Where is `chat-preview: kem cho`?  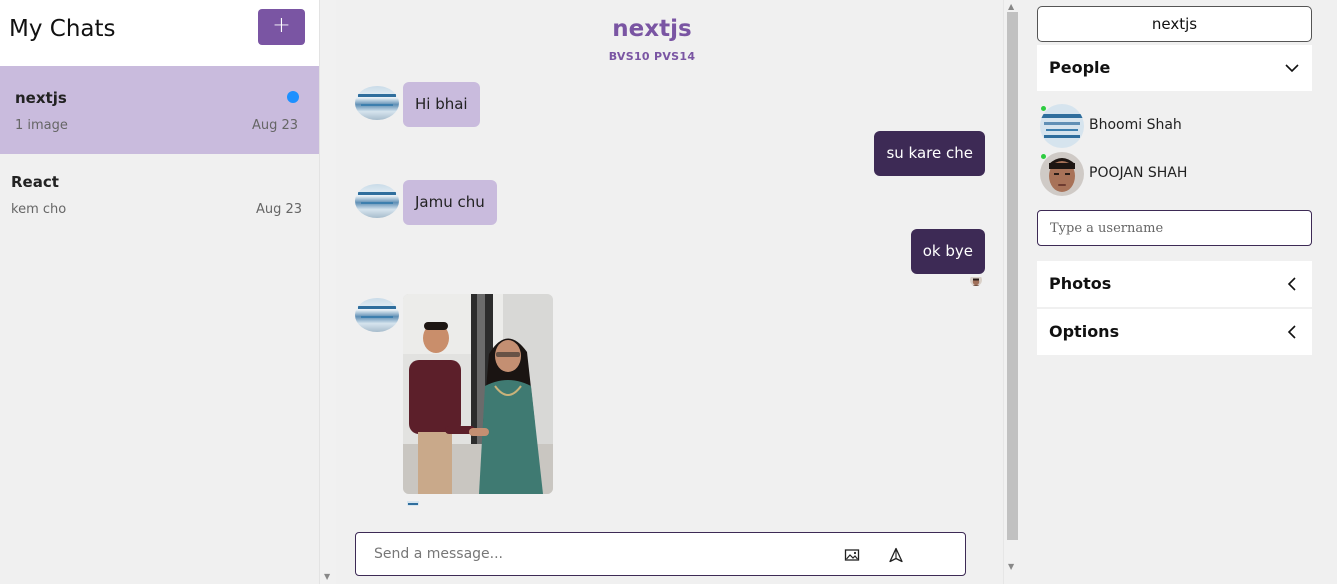
chat-preview: kem cho is located at coordinates (39, 209).